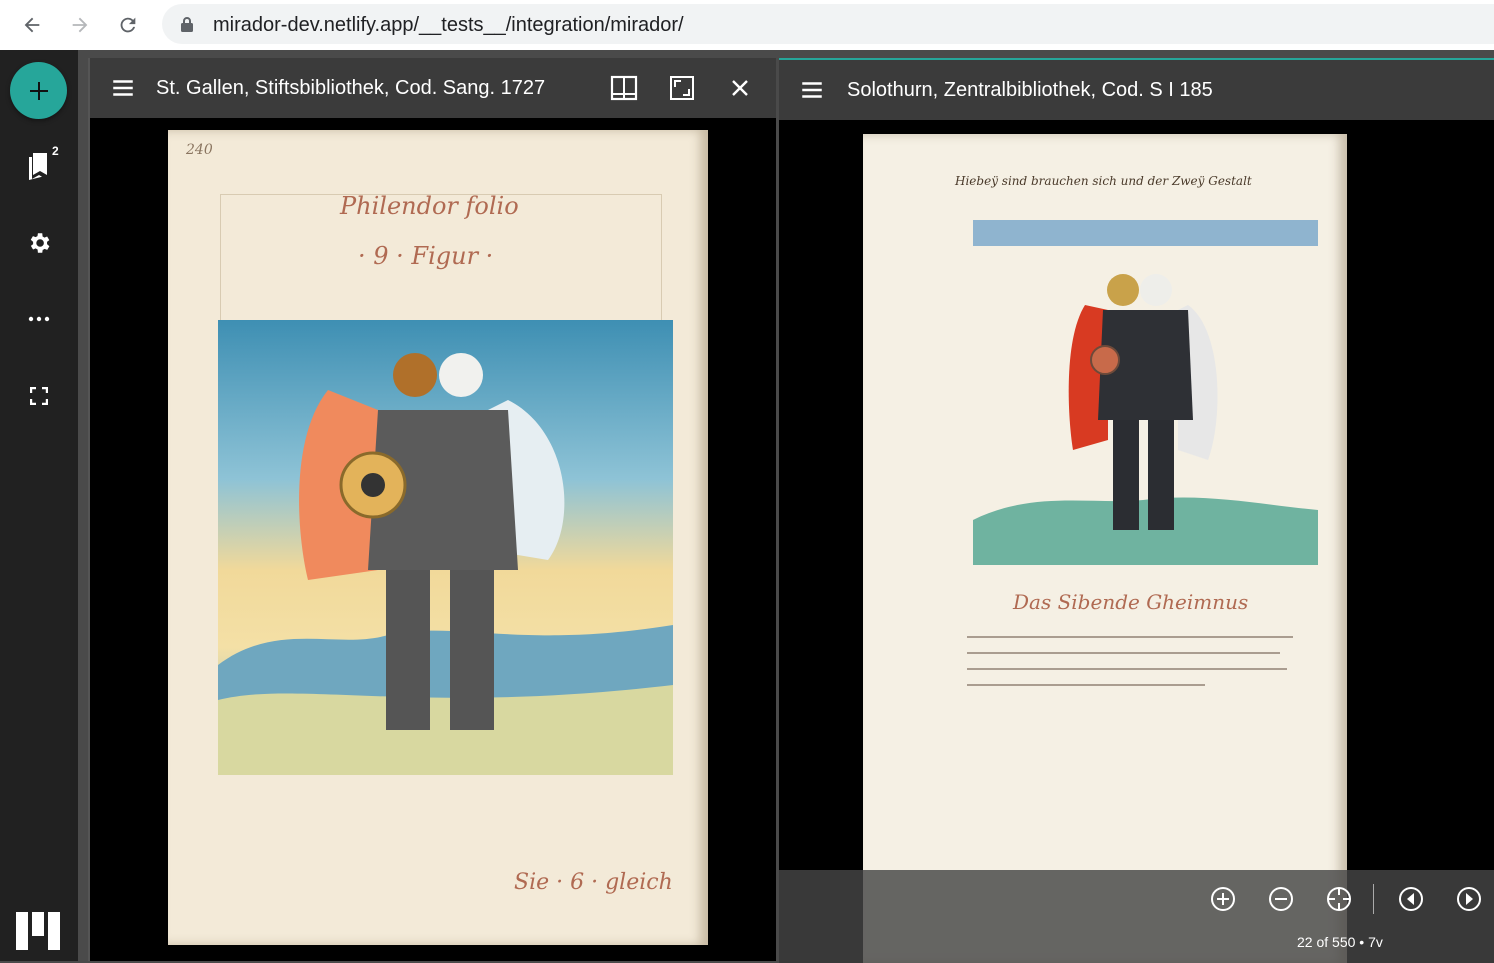  Describe the element at coordinates (187, 24) in the screenshot. I see `lock-icon` at that location.